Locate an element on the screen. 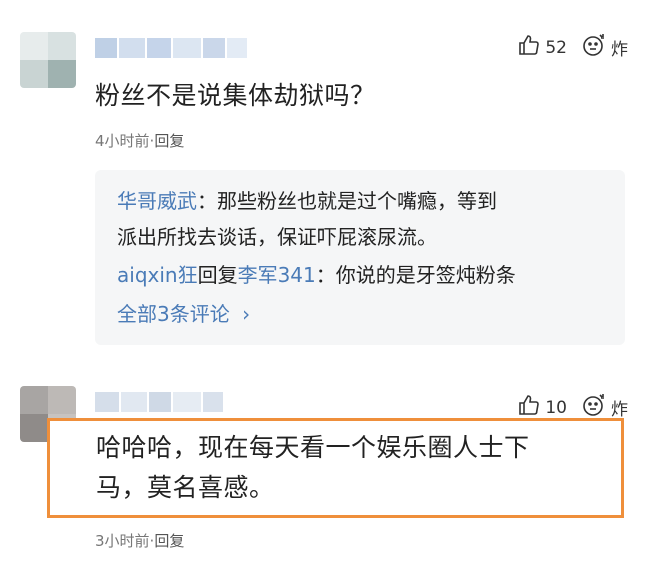 This screenshot has width=650, height=586. comment-time: 3小时前 is located at coordinates (122, 541).